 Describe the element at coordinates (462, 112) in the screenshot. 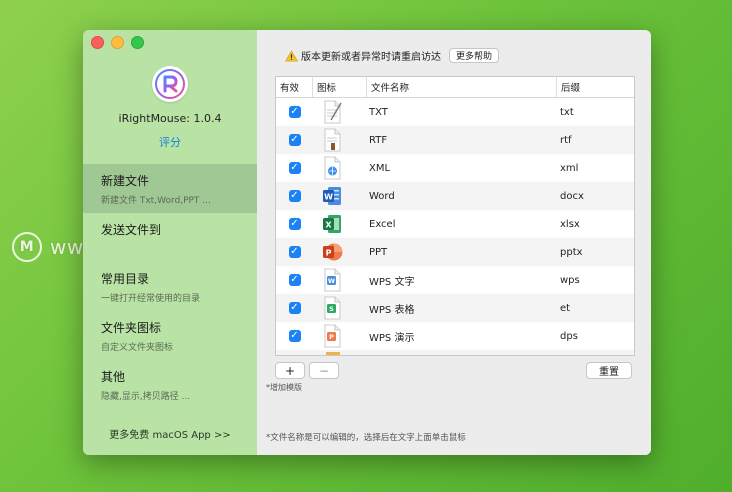

I see `file-name: TXT` at that location.